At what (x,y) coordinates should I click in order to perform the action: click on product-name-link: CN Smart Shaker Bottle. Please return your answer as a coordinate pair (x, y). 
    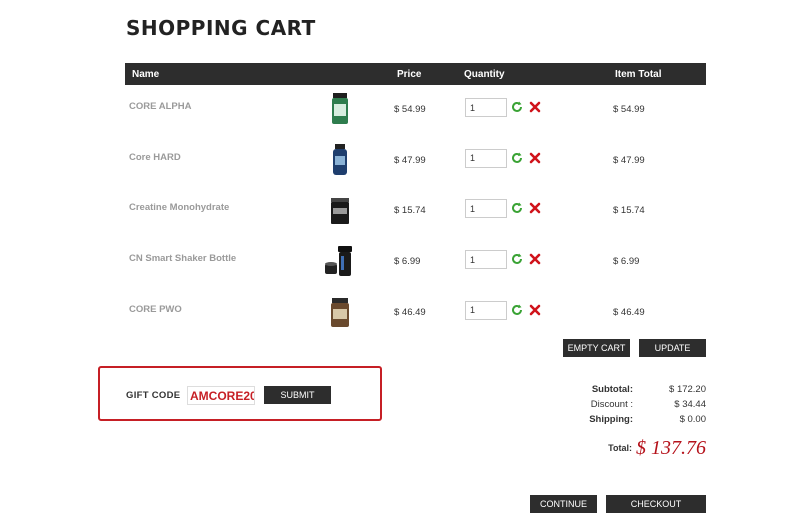
    Looking at the image, I should click on (182, 258).